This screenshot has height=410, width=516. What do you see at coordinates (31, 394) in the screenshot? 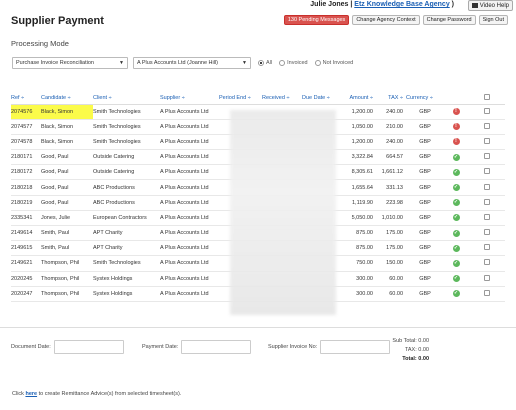
I see `create-remittance-link: here` at bounding box center [31, 394].